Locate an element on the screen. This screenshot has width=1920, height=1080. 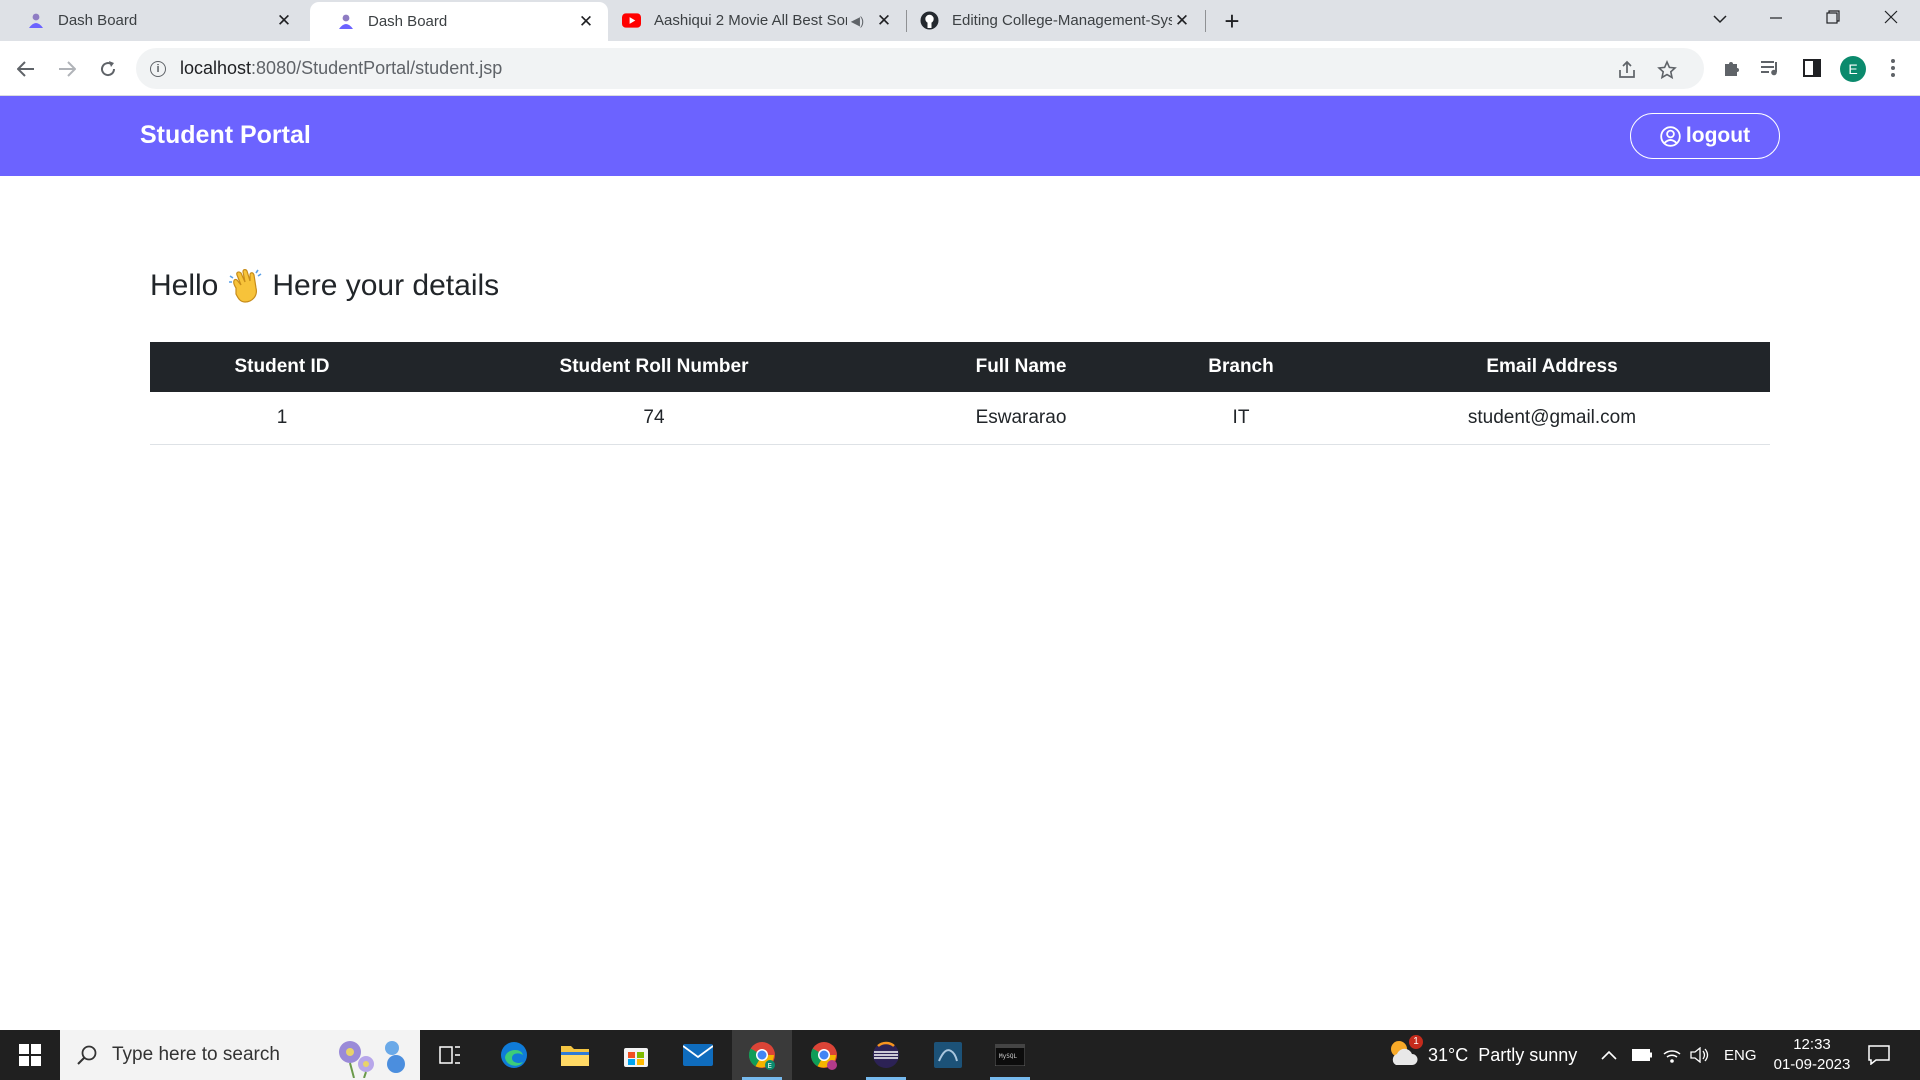
cell-full-name: Eswararao is located at coordinates (1021, 418).